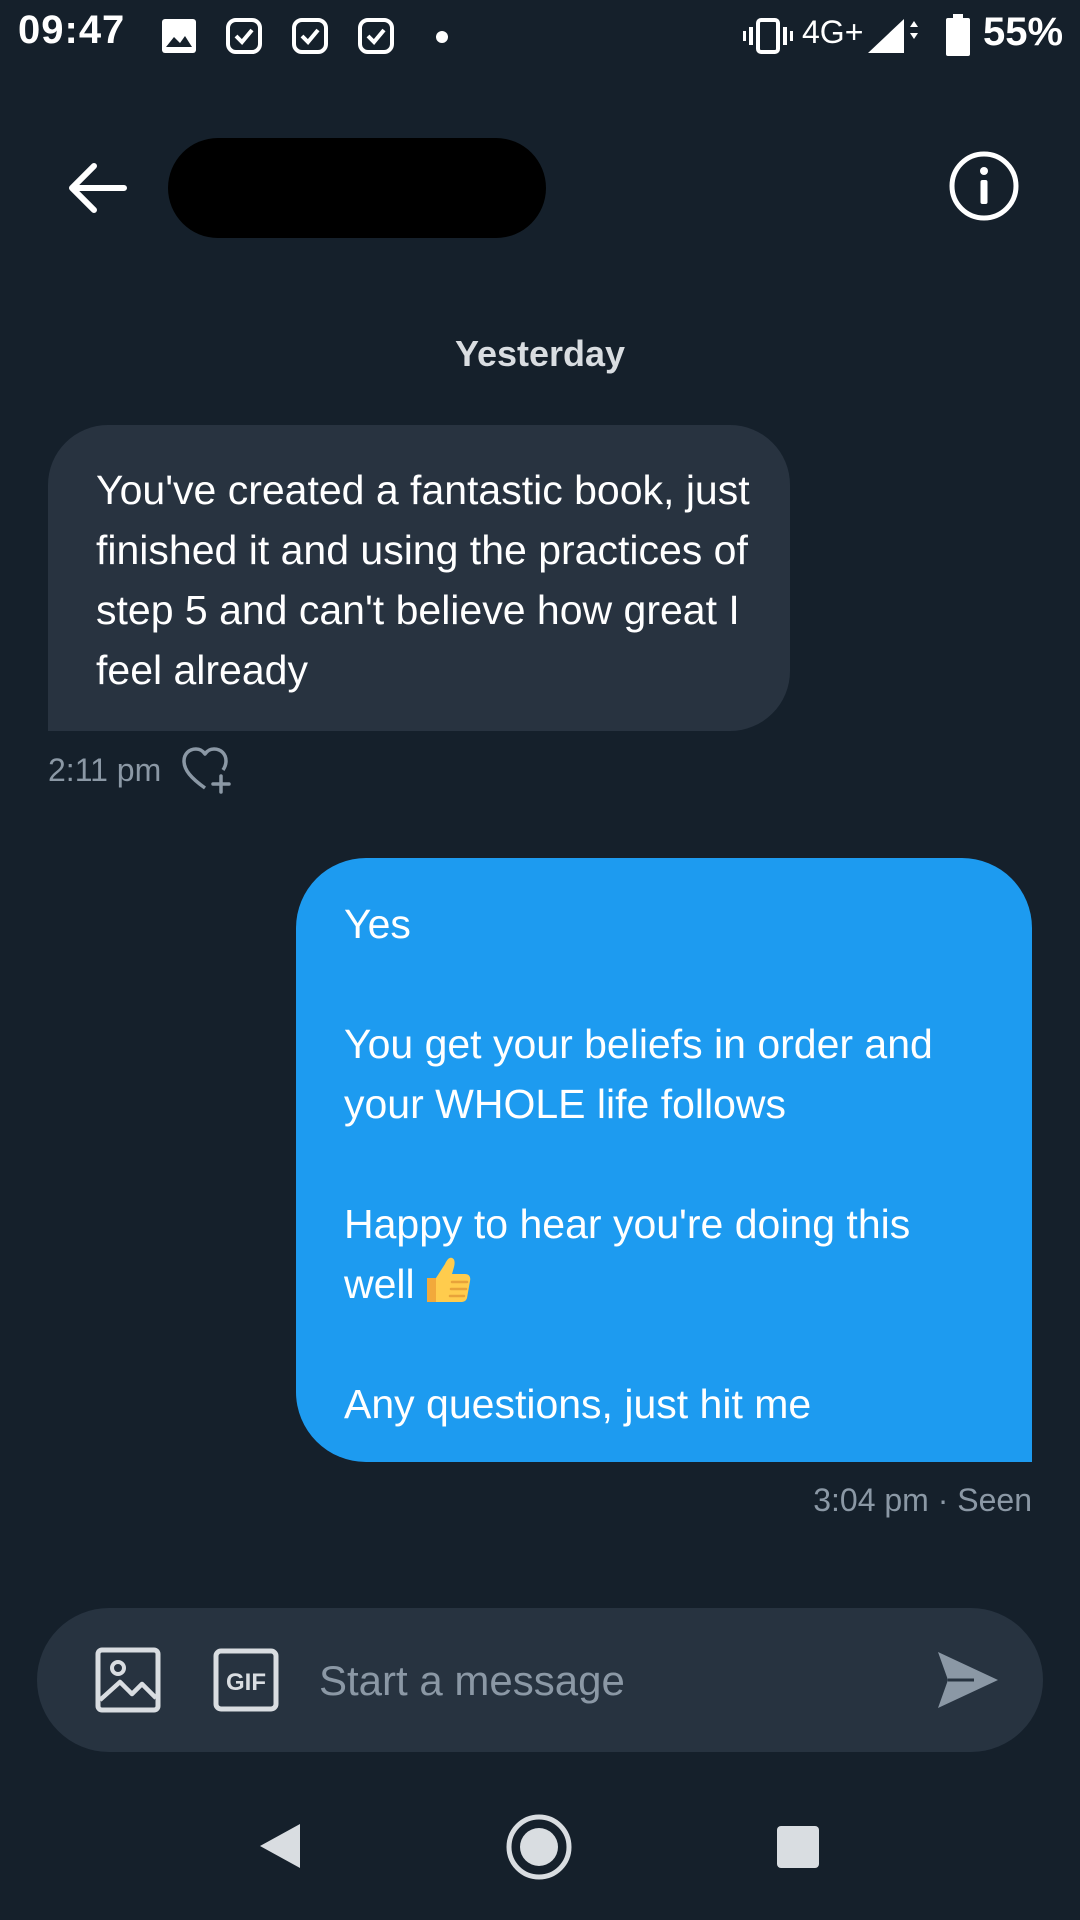 The height and width of the screenshot is (1920, 1080). Describe the element at coordinates (578, 1404) in the screenshot. I see `outgoing-paragraph: Any questions, just hit me` at that location.